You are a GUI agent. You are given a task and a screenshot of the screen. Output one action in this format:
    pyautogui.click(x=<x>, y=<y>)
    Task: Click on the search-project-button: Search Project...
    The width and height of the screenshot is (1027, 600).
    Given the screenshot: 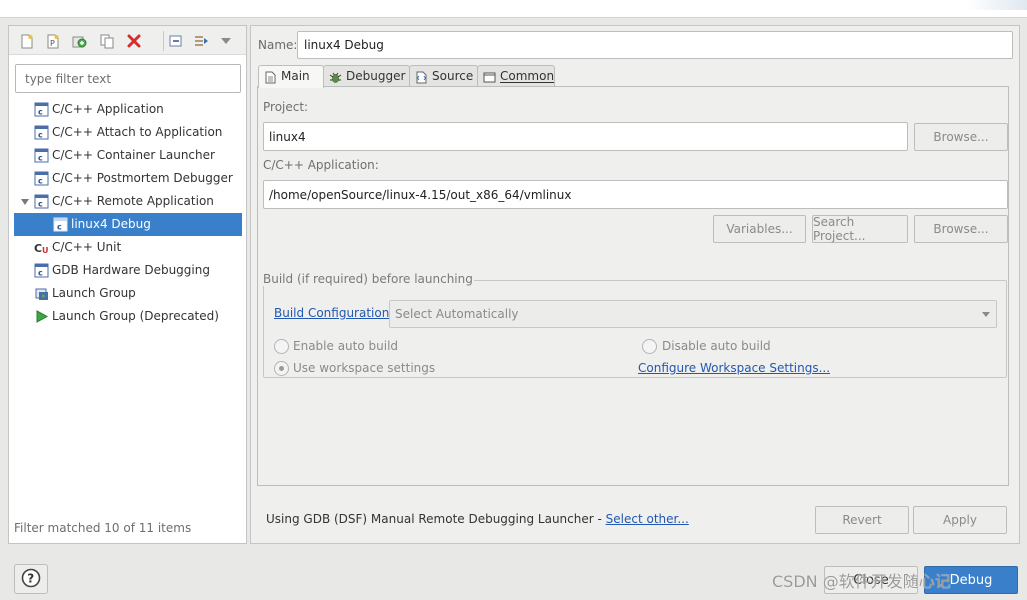 What is the action you would take?
    pyautogui.click(x=860, y=229)
    